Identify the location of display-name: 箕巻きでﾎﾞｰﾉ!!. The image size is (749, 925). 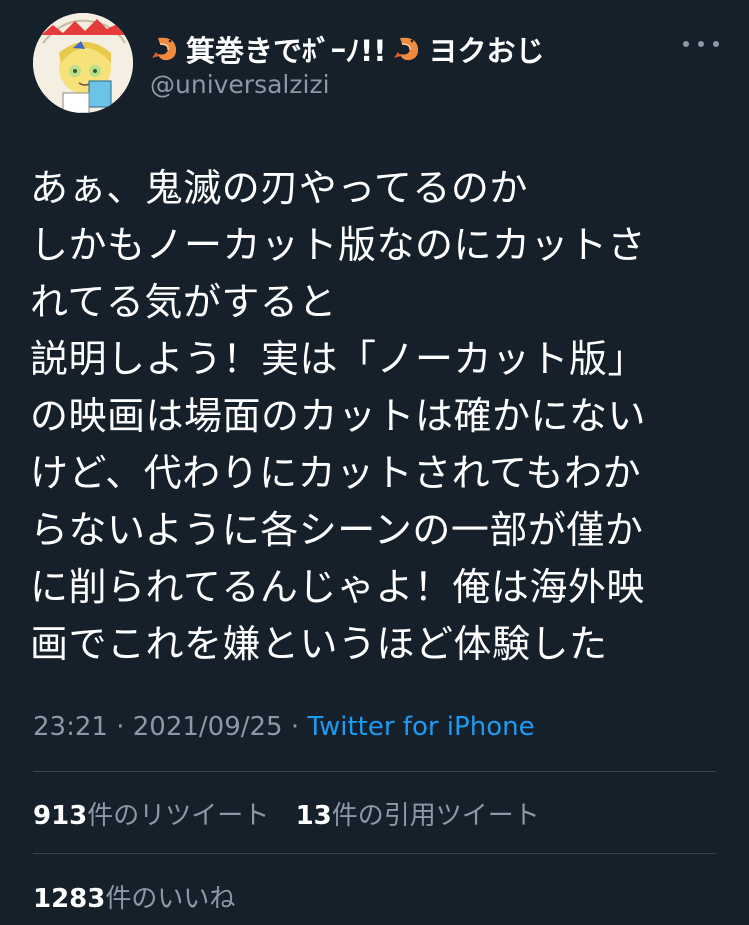
(286, 51).